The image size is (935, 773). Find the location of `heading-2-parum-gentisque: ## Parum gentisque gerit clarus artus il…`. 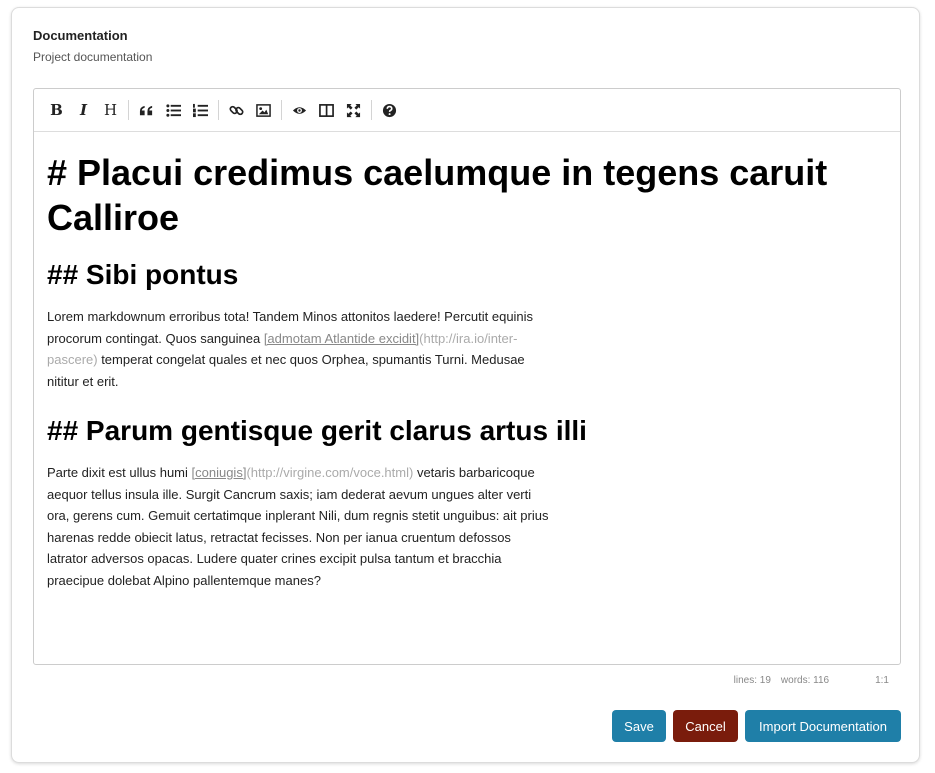

heading-2-parum-gentisque: ## Parum gentisque gerit clarus artus il… is located at coordinates (317, 430).